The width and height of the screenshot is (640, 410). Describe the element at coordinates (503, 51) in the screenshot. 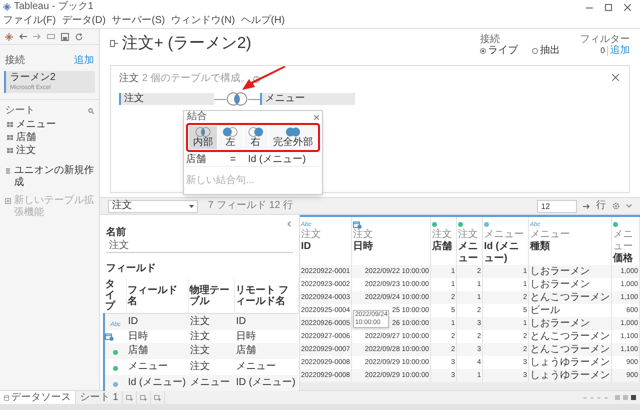

I see `radio-label: ライブ` at that location.